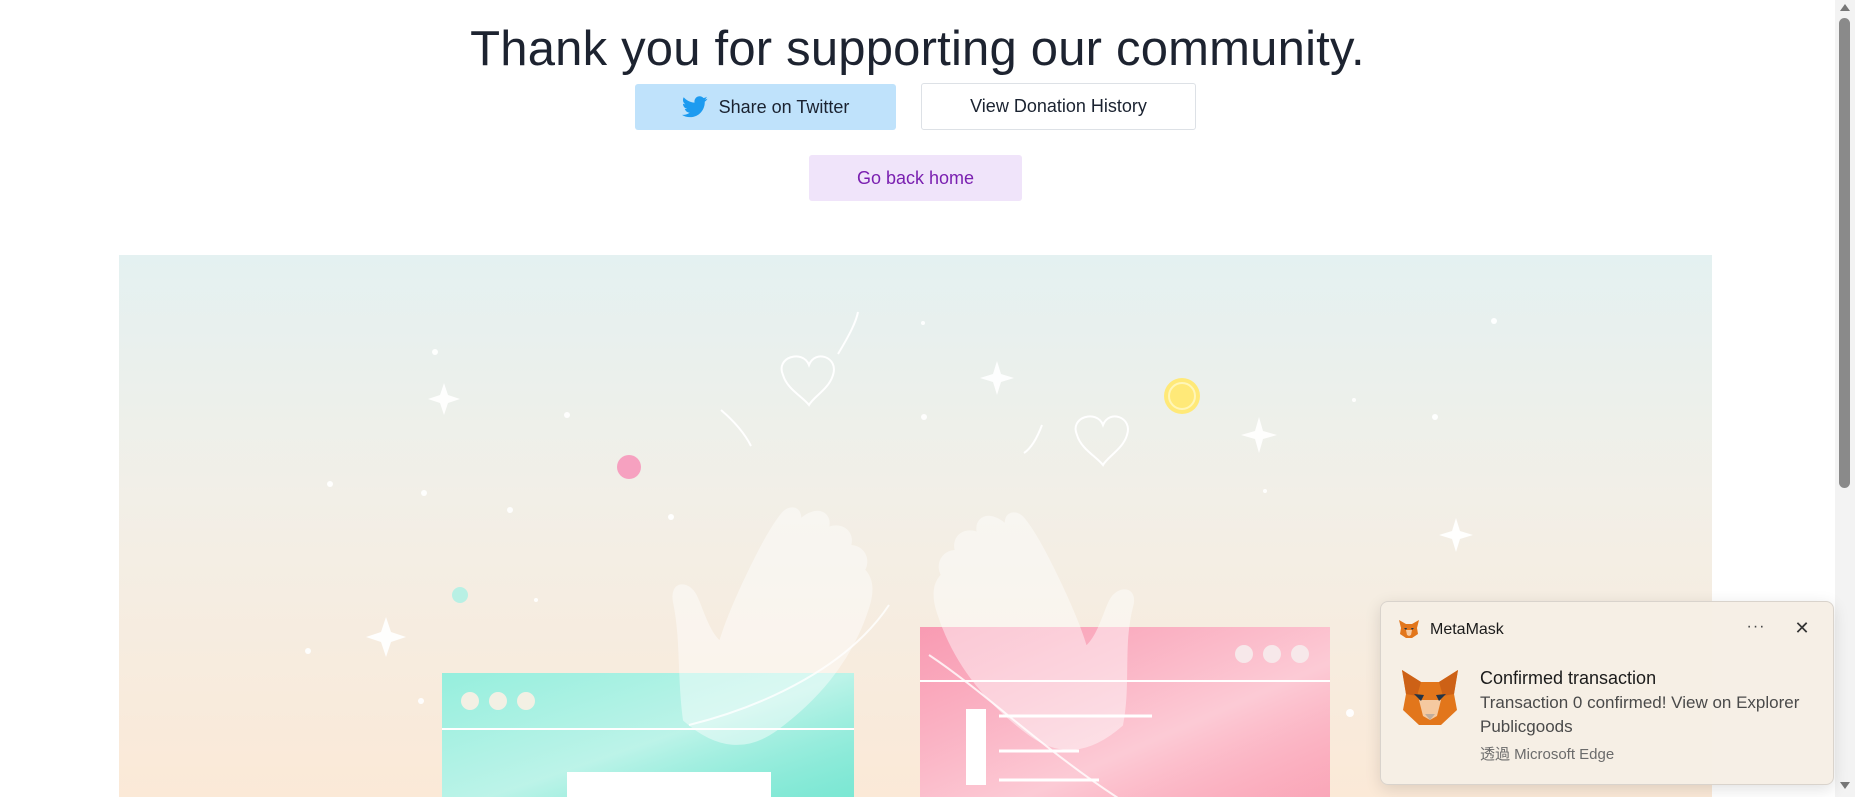  Describe the element at coordinates (1430, 697) in the screenshot. I see `metamask-logo` at that location.